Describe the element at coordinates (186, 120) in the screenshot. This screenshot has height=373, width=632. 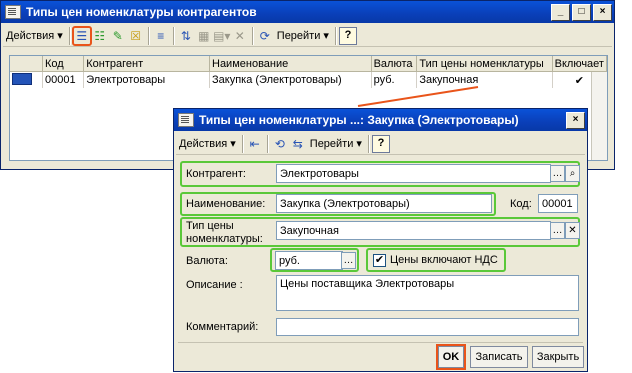
I see `dialog-window-icon` at that location.